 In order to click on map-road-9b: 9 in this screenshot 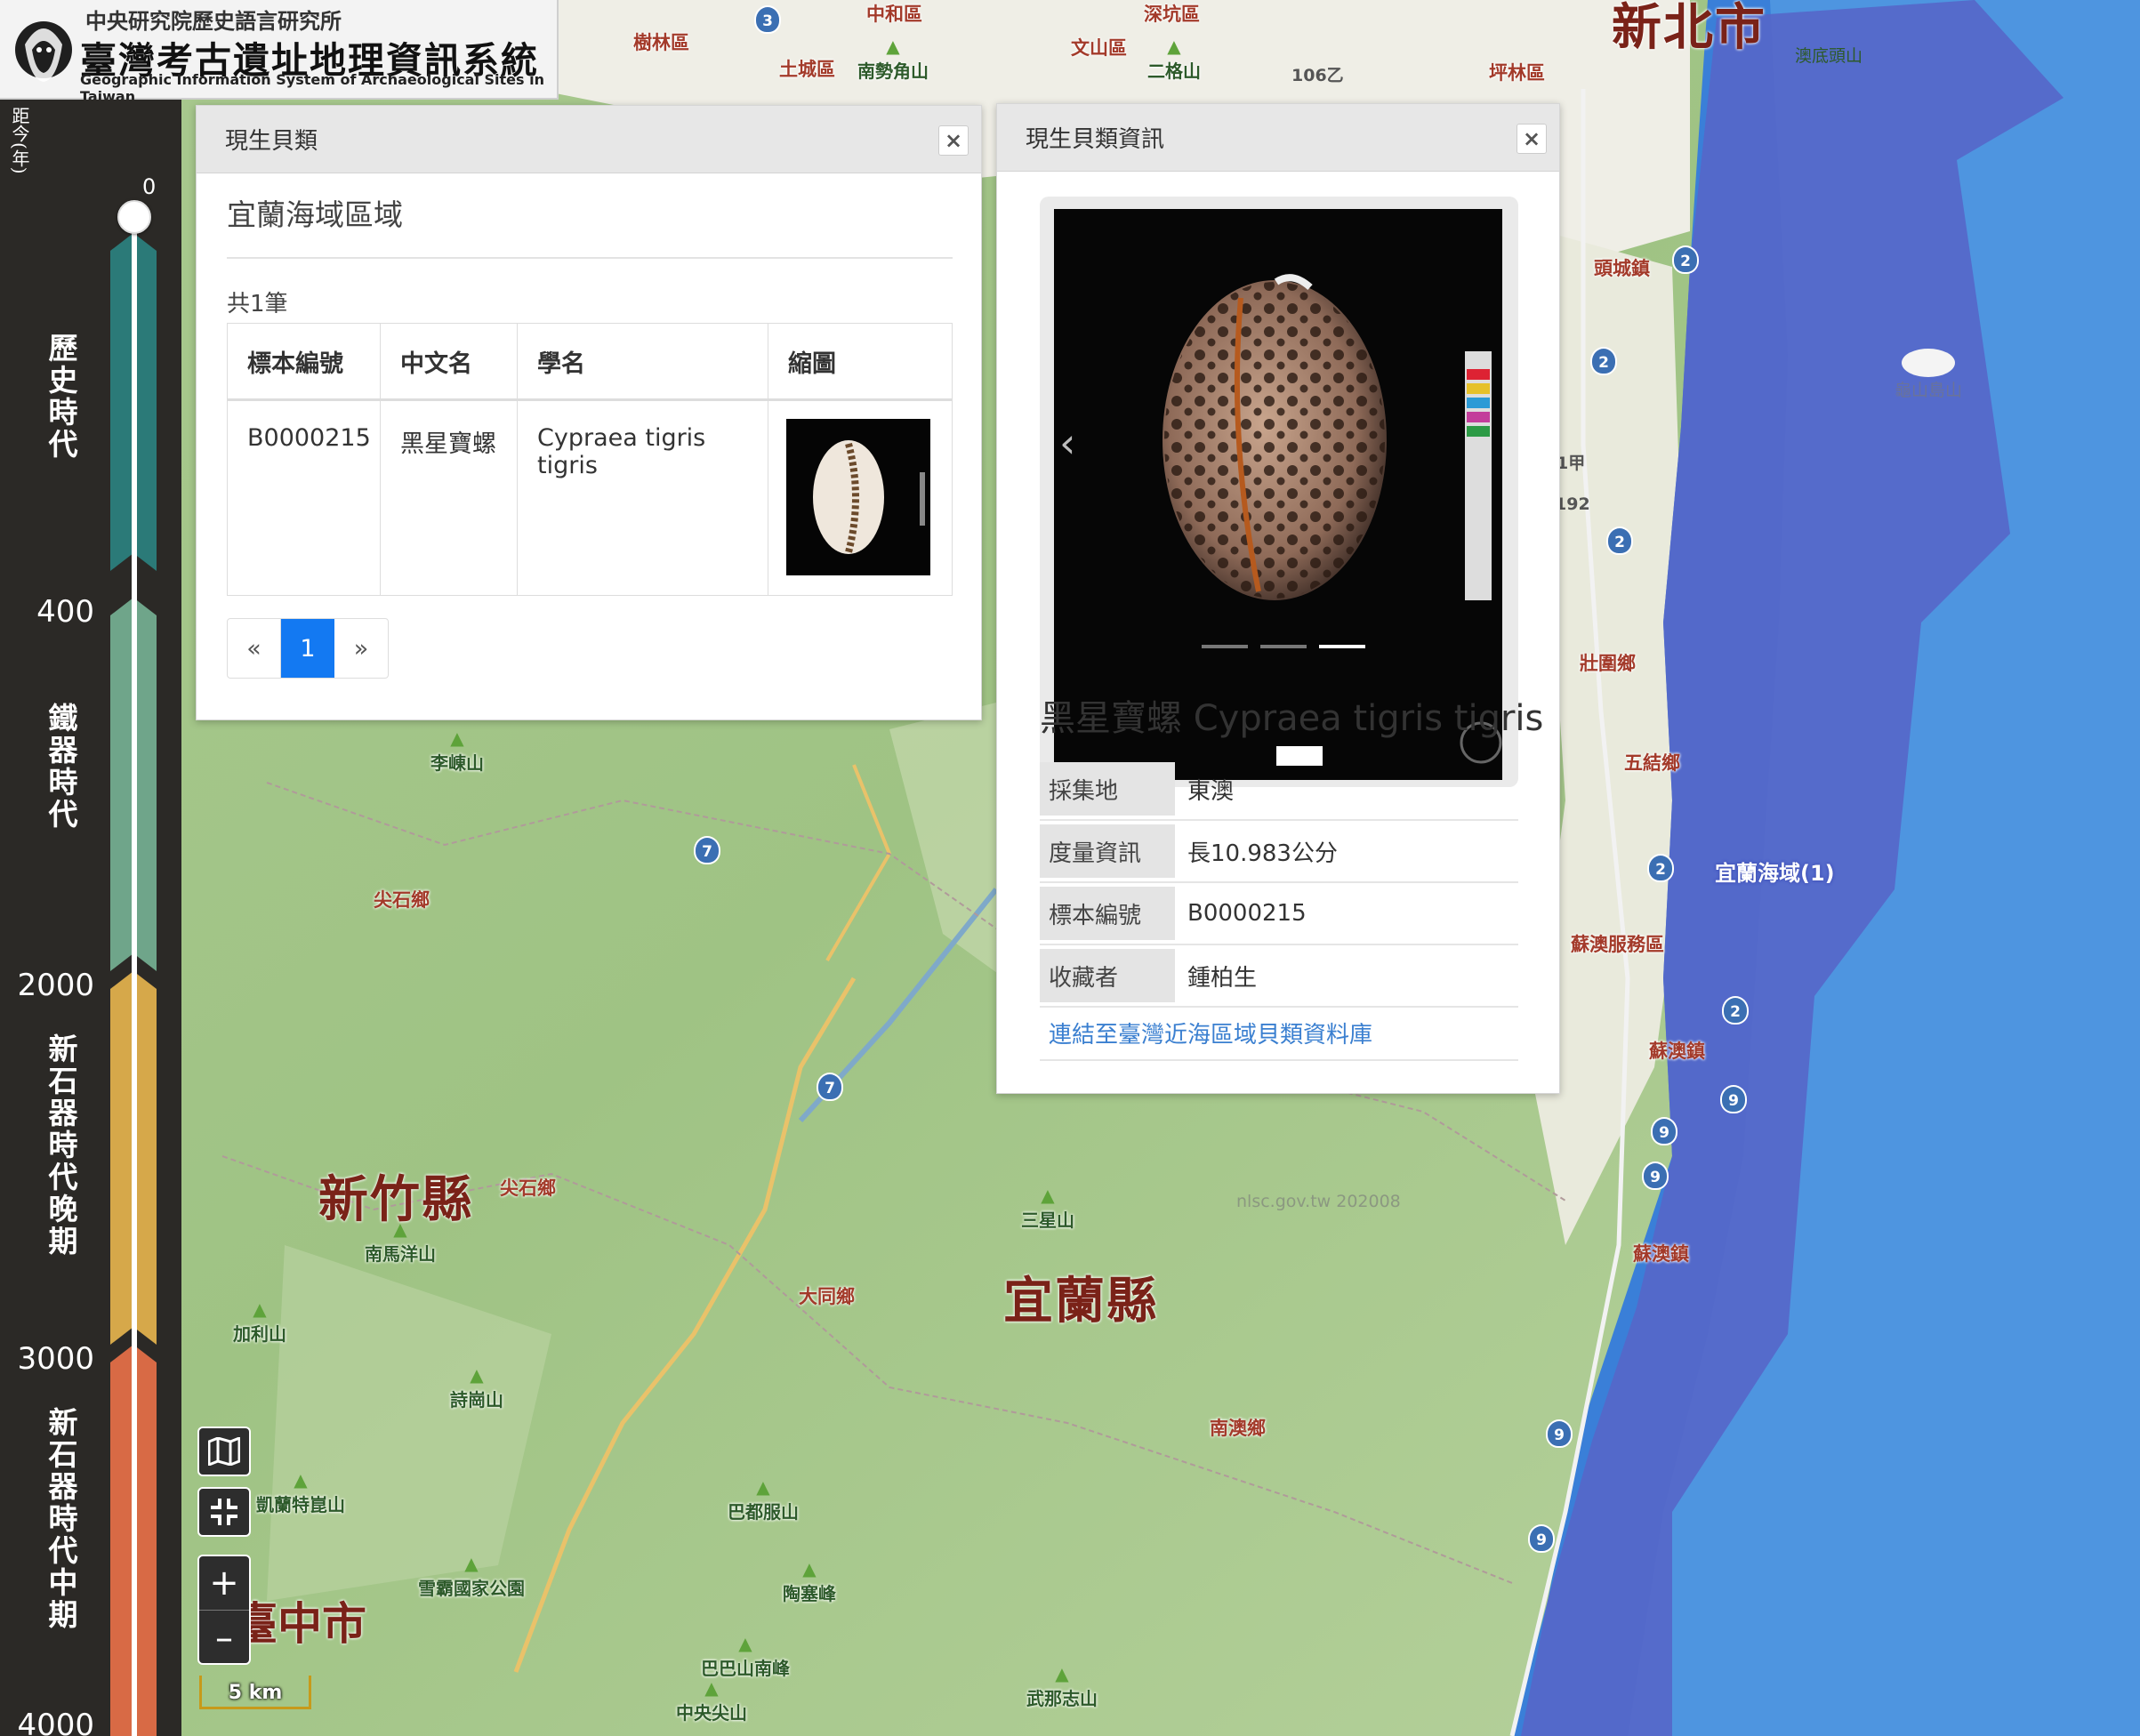, I will do `click(1733, 1099)`.